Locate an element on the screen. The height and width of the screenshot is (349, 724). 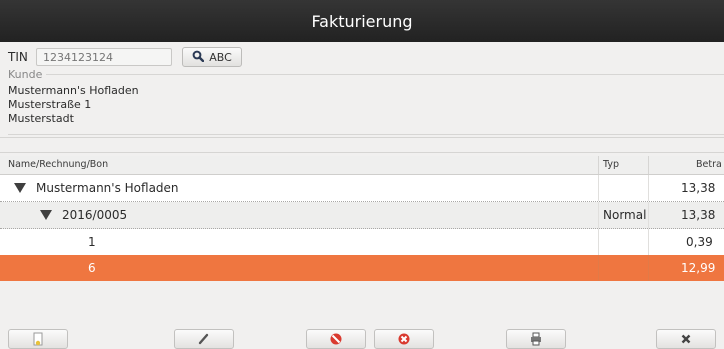
delete-icon is located at coordinates (404, 340).